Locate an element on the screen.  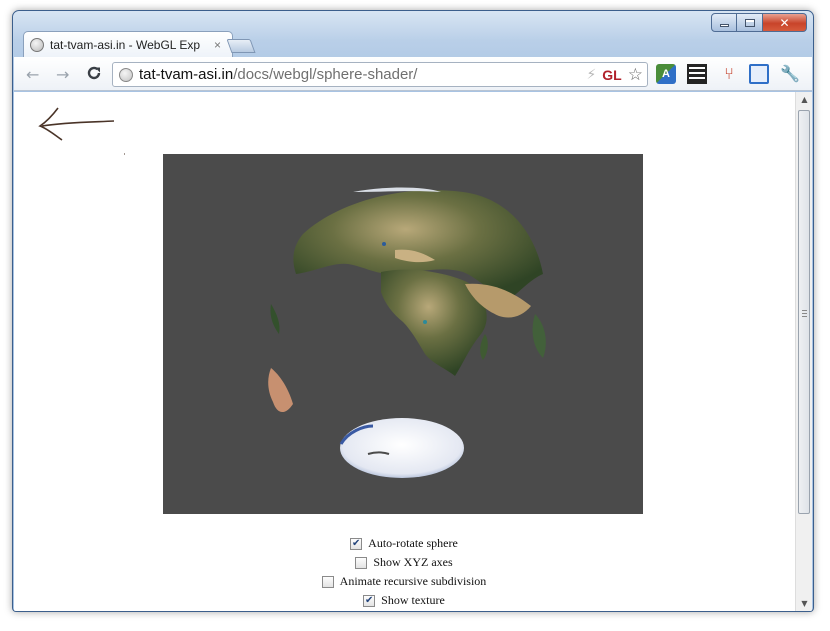
omnibox-actions: ⚡ GL ☆ is located at coordinates (614, 75).